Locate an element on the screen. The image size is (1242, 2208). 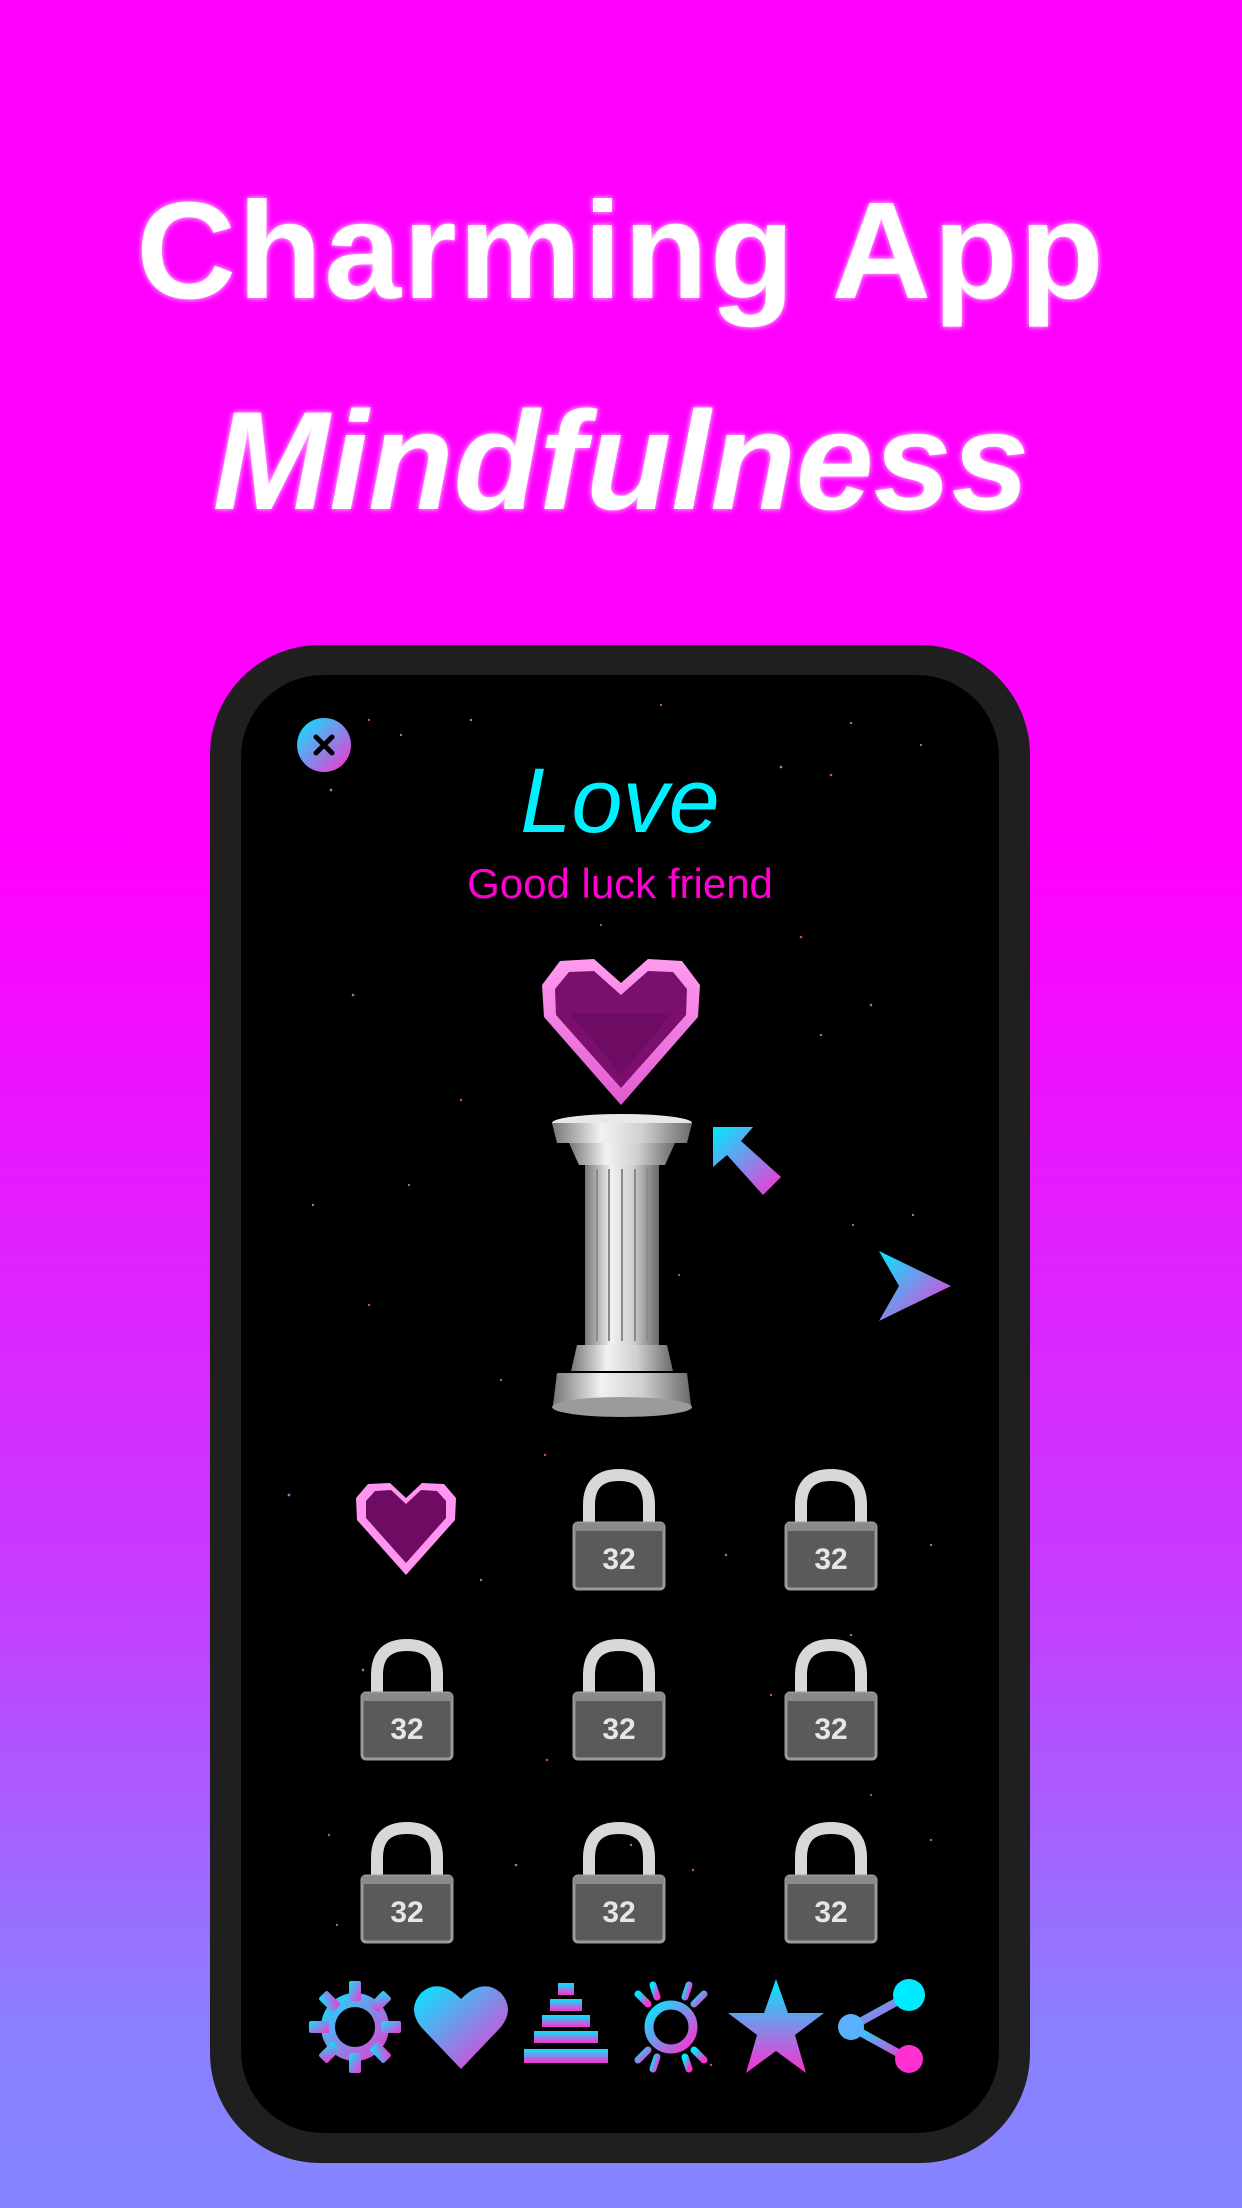
star-icon is located at coordinates (776, 2027).